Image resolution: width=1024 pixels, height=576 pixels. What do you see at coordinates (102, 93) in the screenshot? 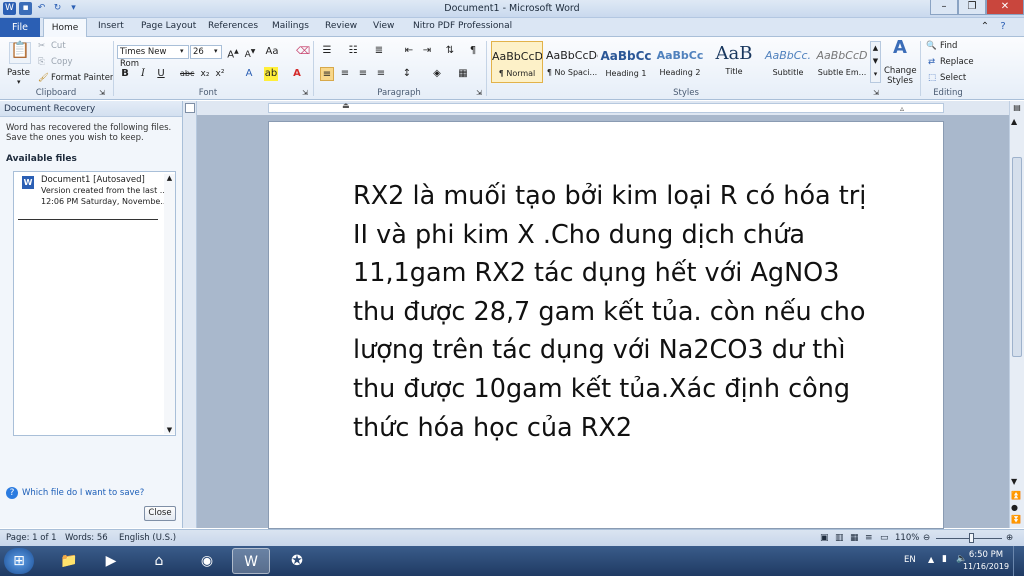
I see `clipboard-launcher-icon: ⇲` at bounding box center [102, 93].